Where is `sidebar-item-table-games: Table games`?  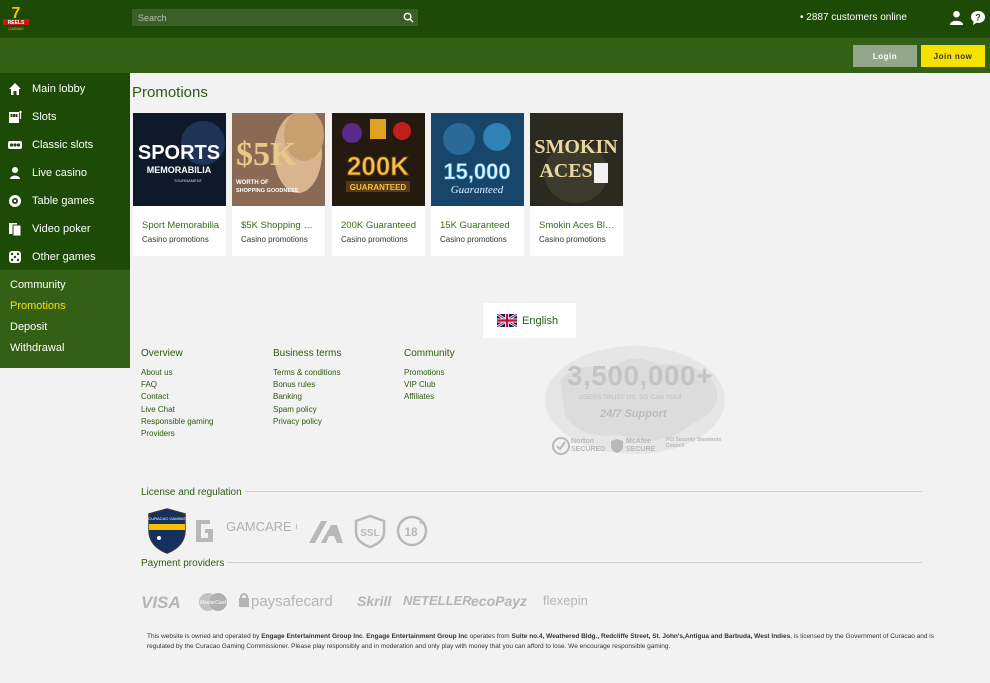
sidebar-item-table-games: Table games is located at coordinates (65, 201).